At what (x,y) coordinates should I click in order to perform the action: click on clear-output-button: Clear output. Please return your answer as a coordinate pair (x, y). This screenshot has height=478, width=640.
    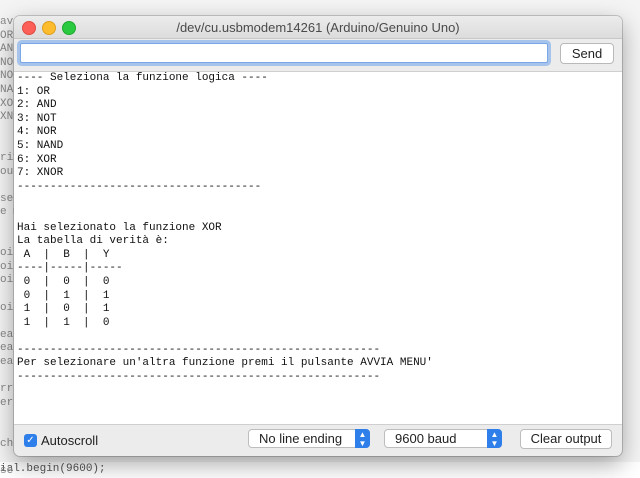
    Looking at the image, I should click on (566, 439).